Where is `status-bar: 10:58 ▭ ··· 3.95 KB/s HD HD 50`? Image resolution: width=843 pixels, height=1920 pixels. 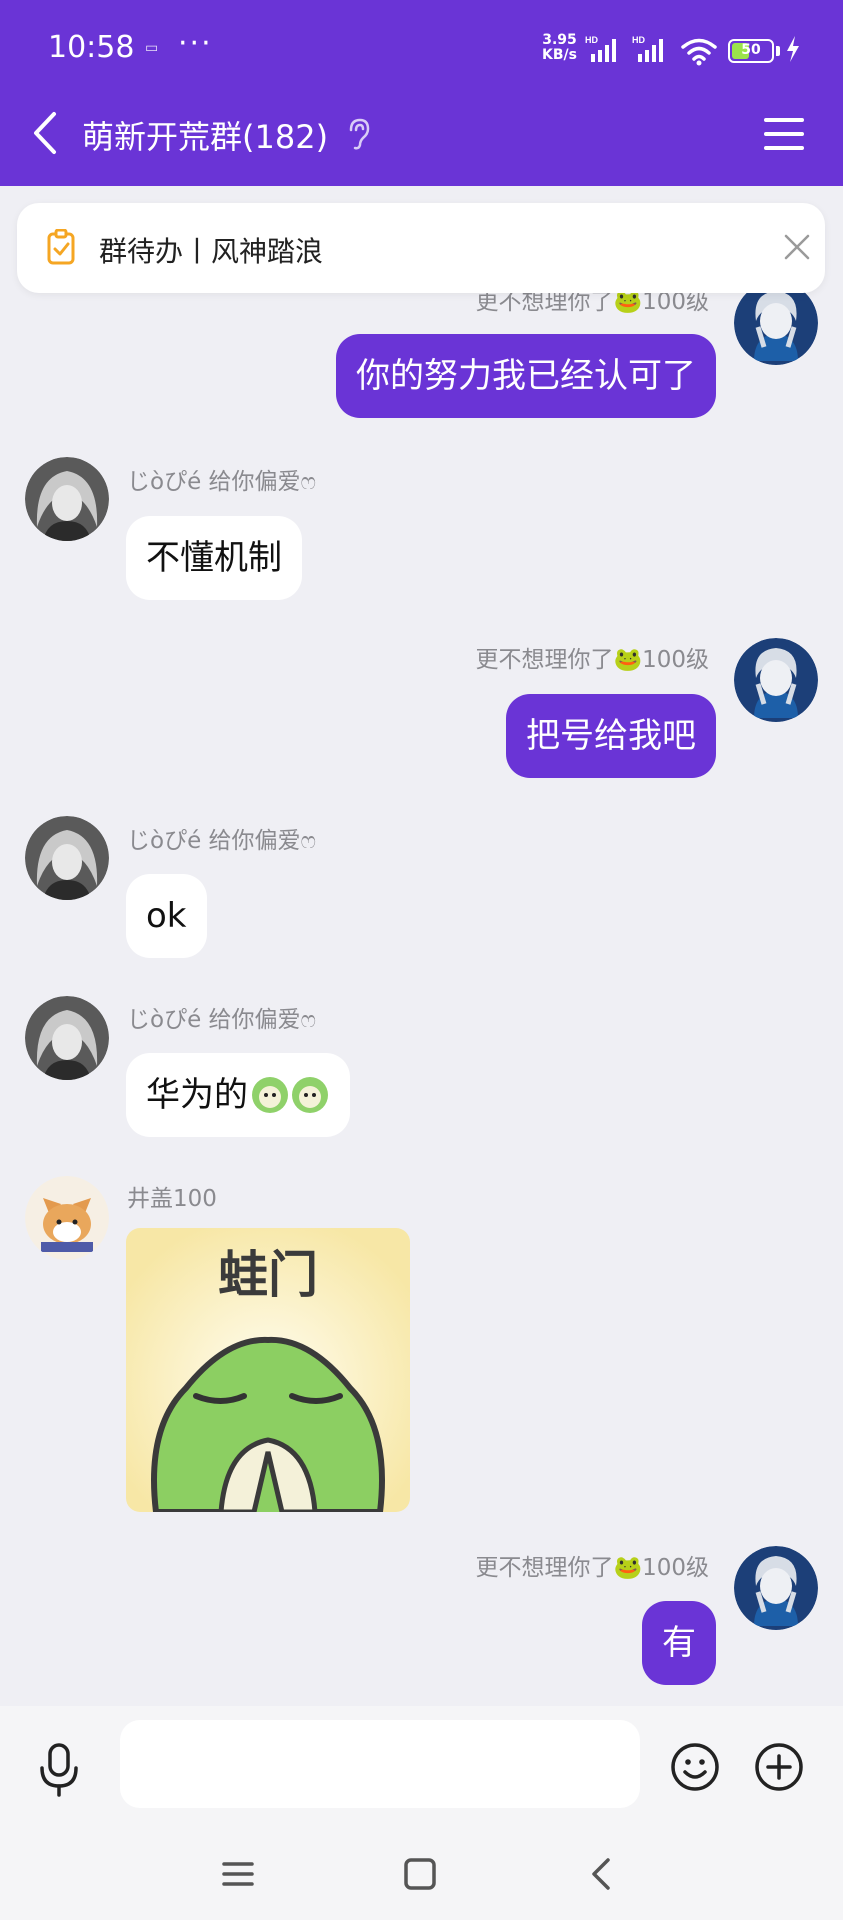 status-bar: 10:58 ▭ ··· 3.95 KB/s HD HD 50 is located at coordinates (421, 50).